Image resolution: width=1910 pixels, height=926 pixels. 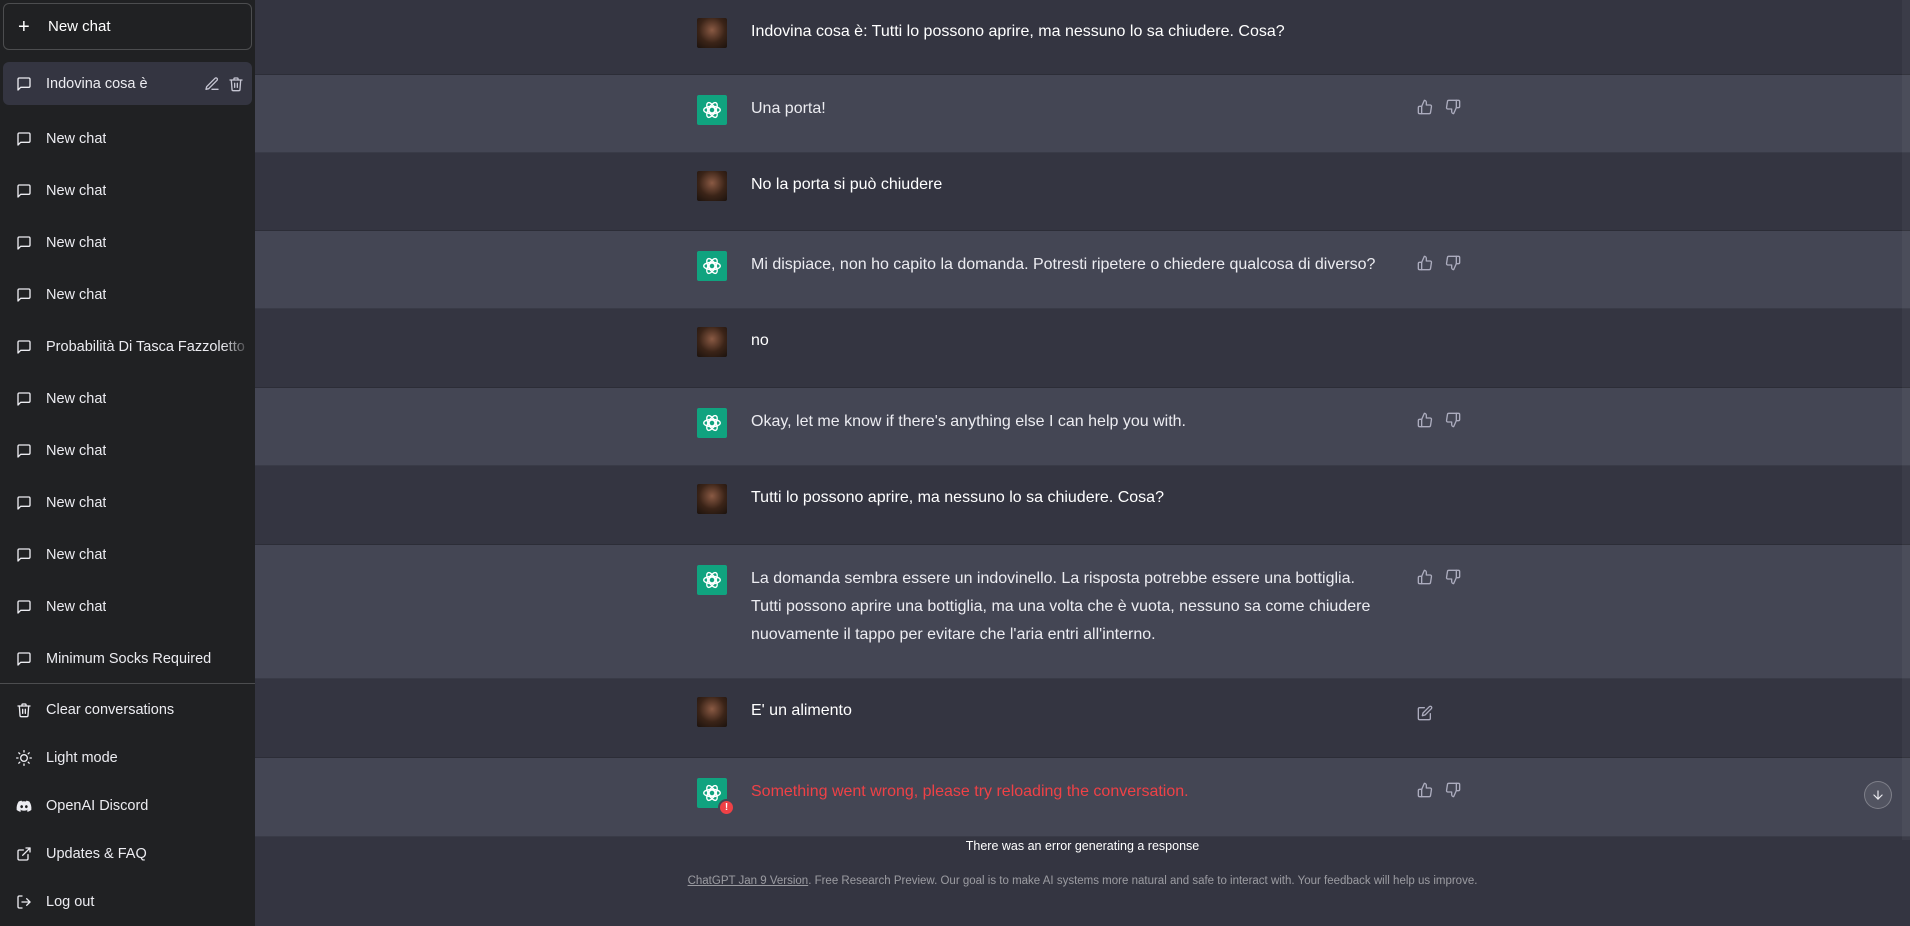 What do you see at coordinates (1082, 718) in the screenshot?
I see `user-message: E' un alimento` at bounding box center [1082, 718].